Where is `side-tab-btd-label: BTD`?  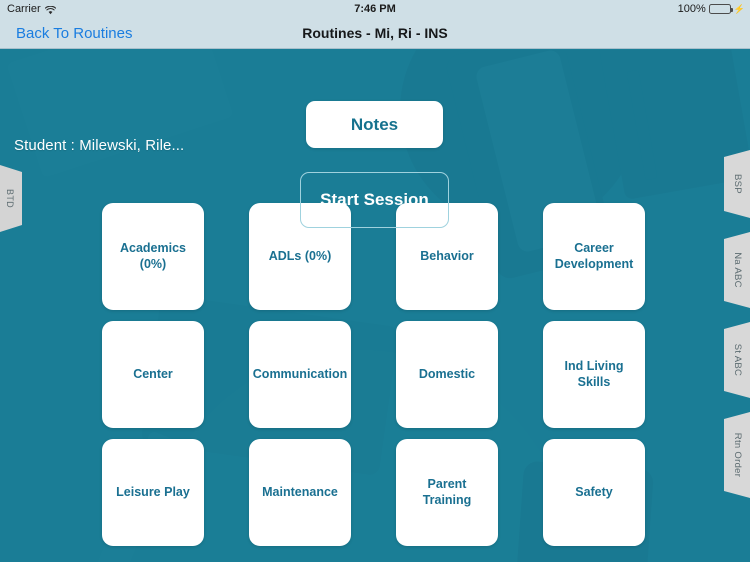
side-tab-btd-label: BTD is located at coordinates (10, 198).